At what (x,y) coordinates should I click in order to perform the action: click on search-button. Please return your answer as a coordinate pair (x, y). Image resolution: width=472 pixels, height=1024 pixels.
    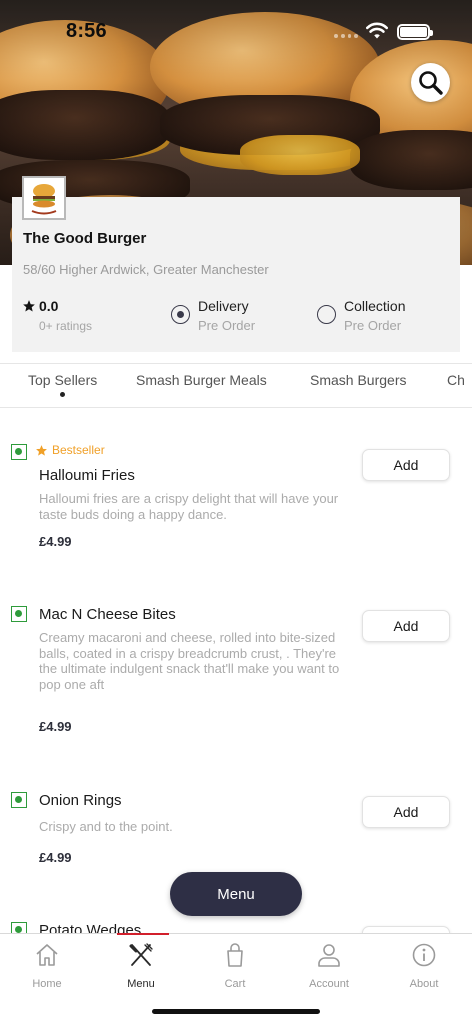
    Looking at the image, I should click on (430, 82).